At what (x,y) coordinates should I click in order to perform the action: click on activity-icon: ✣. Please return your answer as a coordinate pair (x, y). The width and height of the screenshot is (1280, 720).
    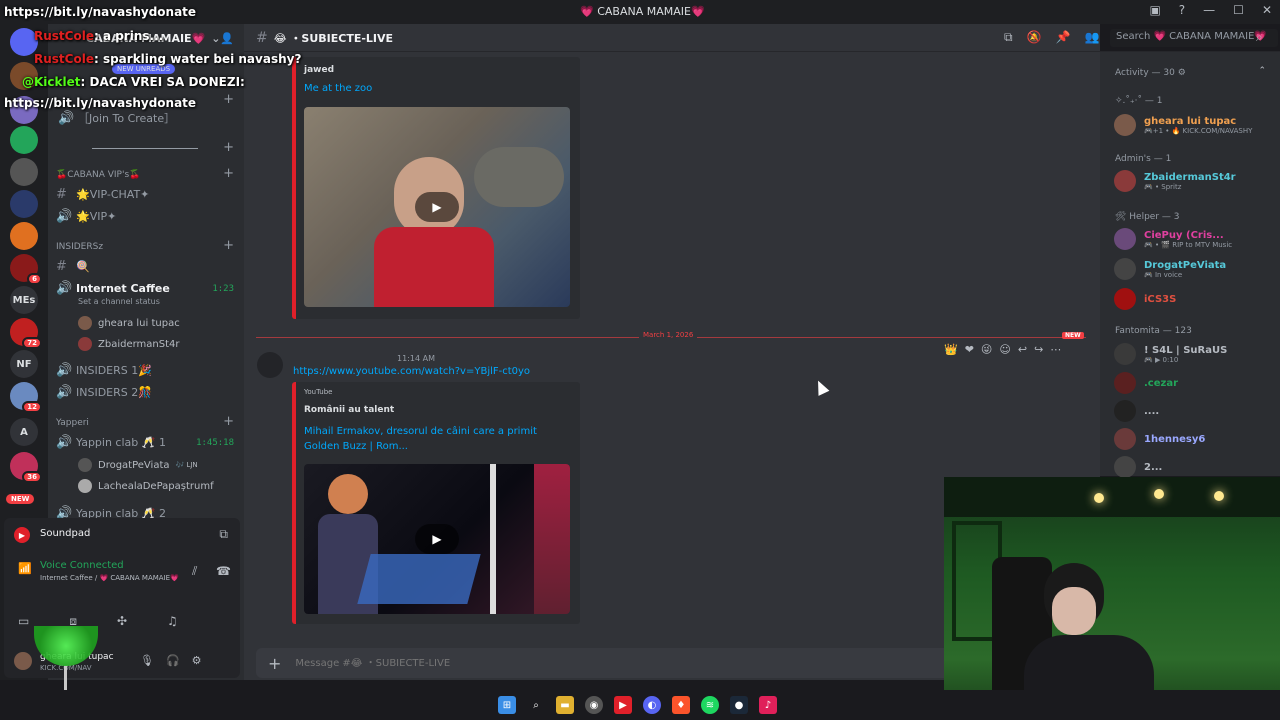
    Looking at the image, I should click on (122, 621).